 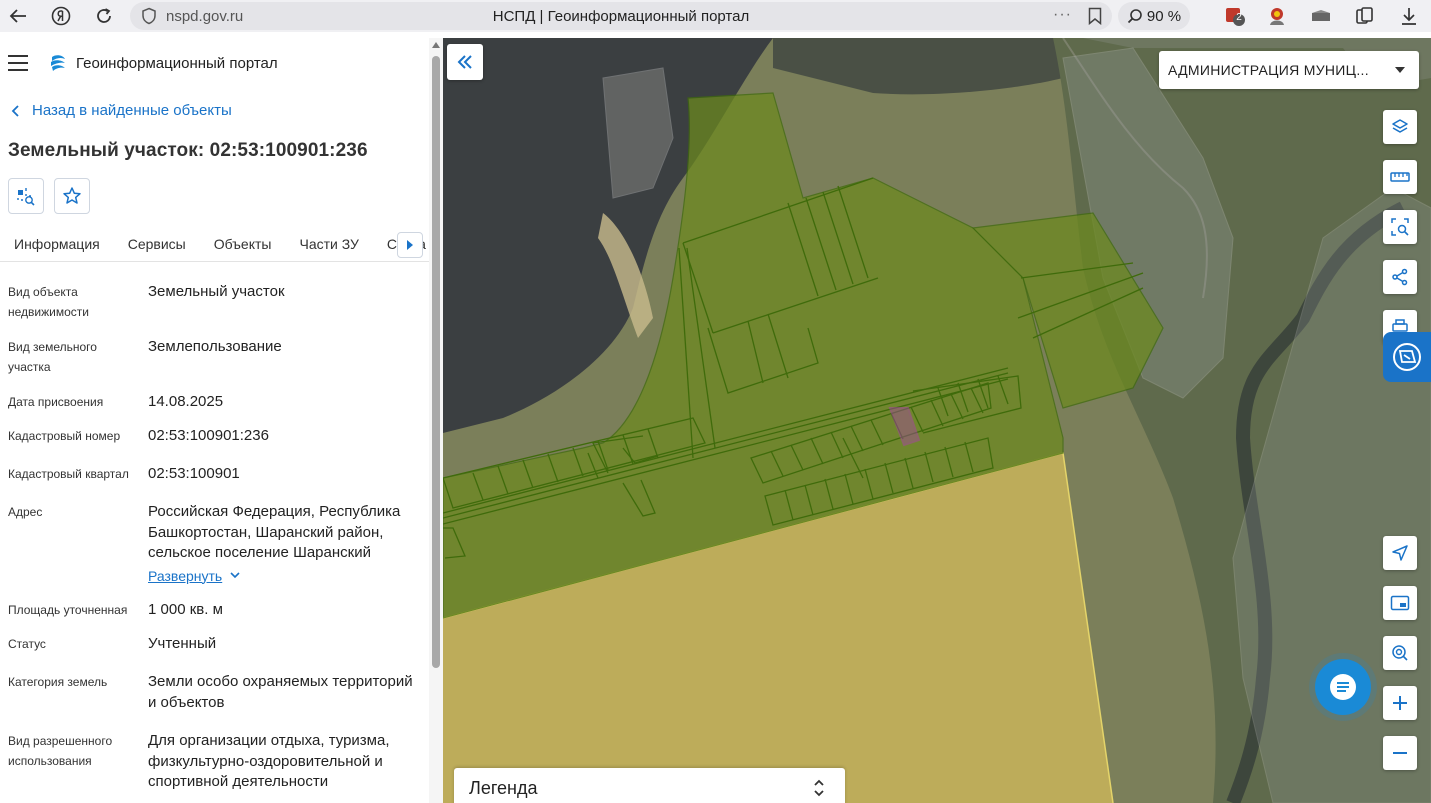 I want to click on search-location-button, so click(x=1400, y=653).